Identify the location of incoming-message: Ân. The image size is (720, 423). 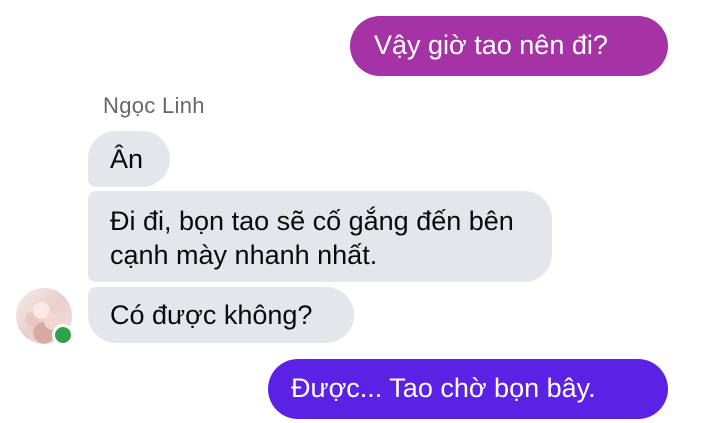
(129, 159).